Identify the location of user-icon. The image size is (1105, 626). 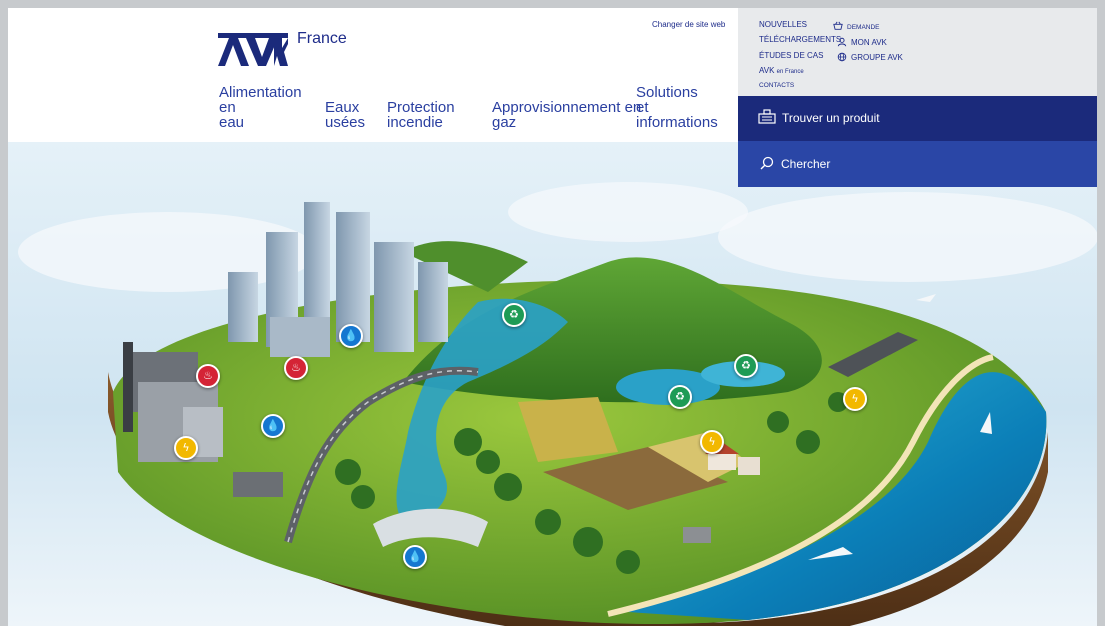
(842, 42).